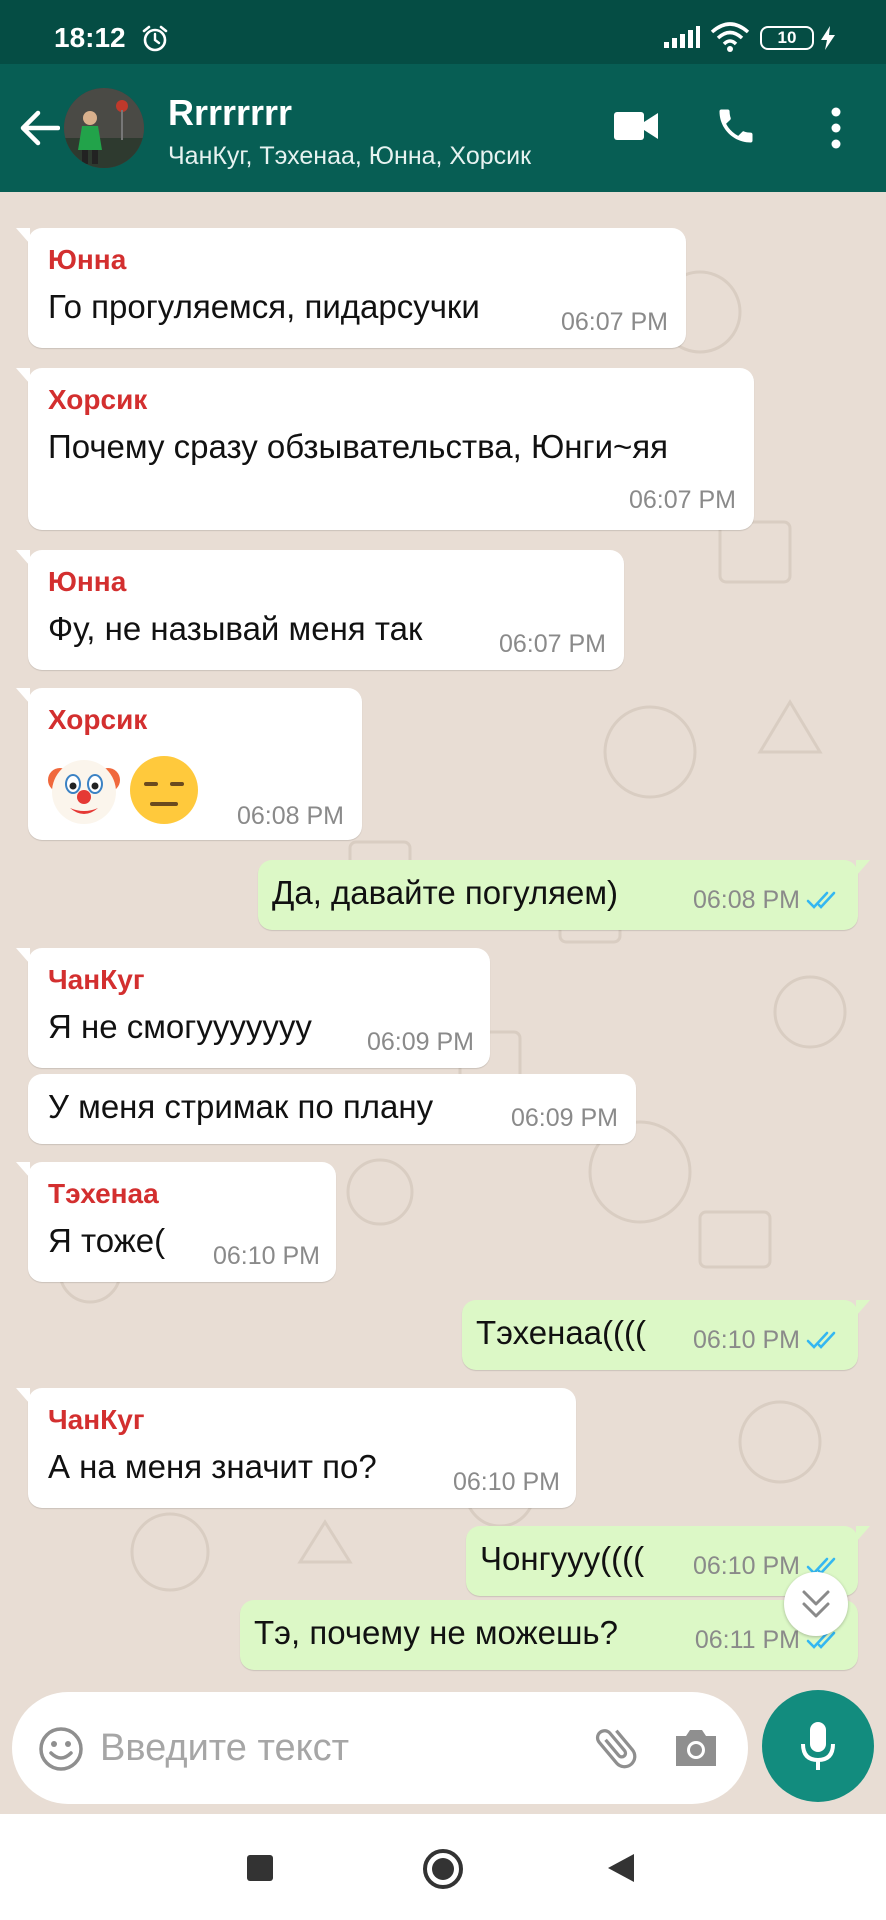 Image resolution: width=886 pixels, height=1920 pixels. I want to click on message-composer, so click(380, 1748).